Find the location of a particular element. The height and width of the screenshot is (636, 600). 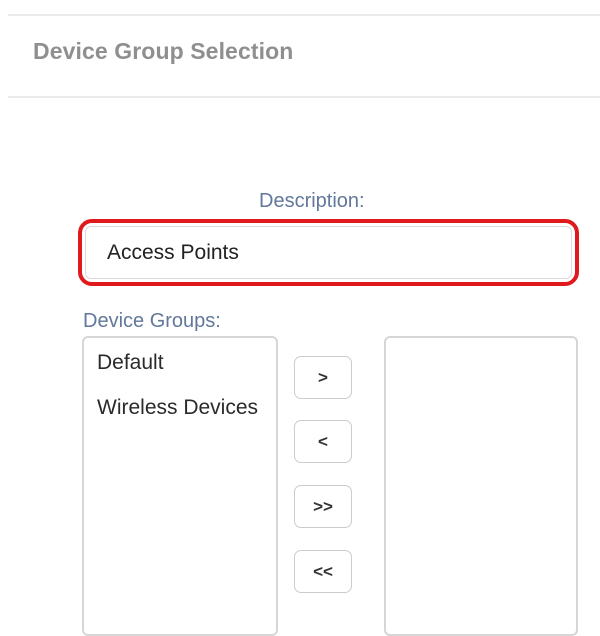

top-divider is located at coordinates (304, 15).